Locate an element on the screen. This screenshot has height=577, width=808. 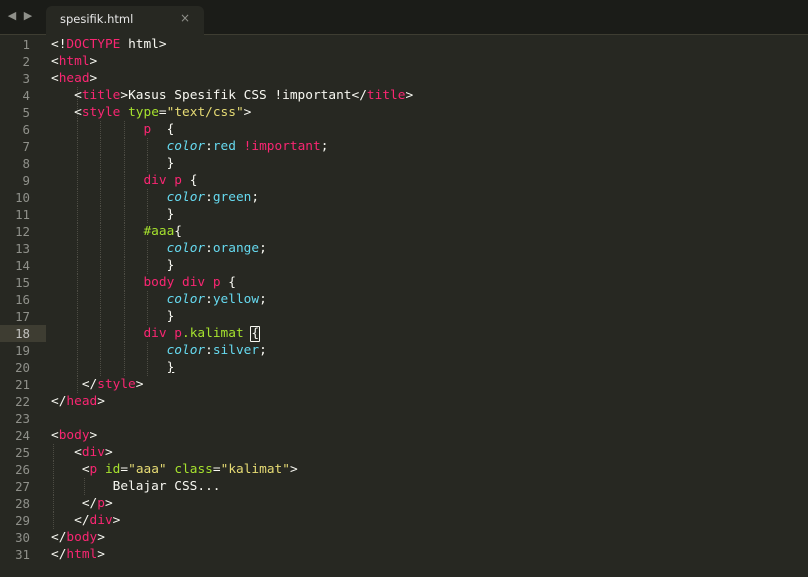
code-line: 16 color:yellow; is located at coordinates (404, 299).